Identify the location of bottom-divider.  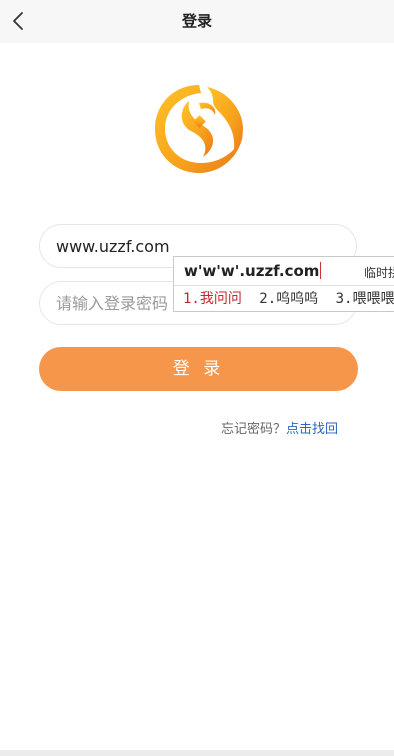
(197, 753).